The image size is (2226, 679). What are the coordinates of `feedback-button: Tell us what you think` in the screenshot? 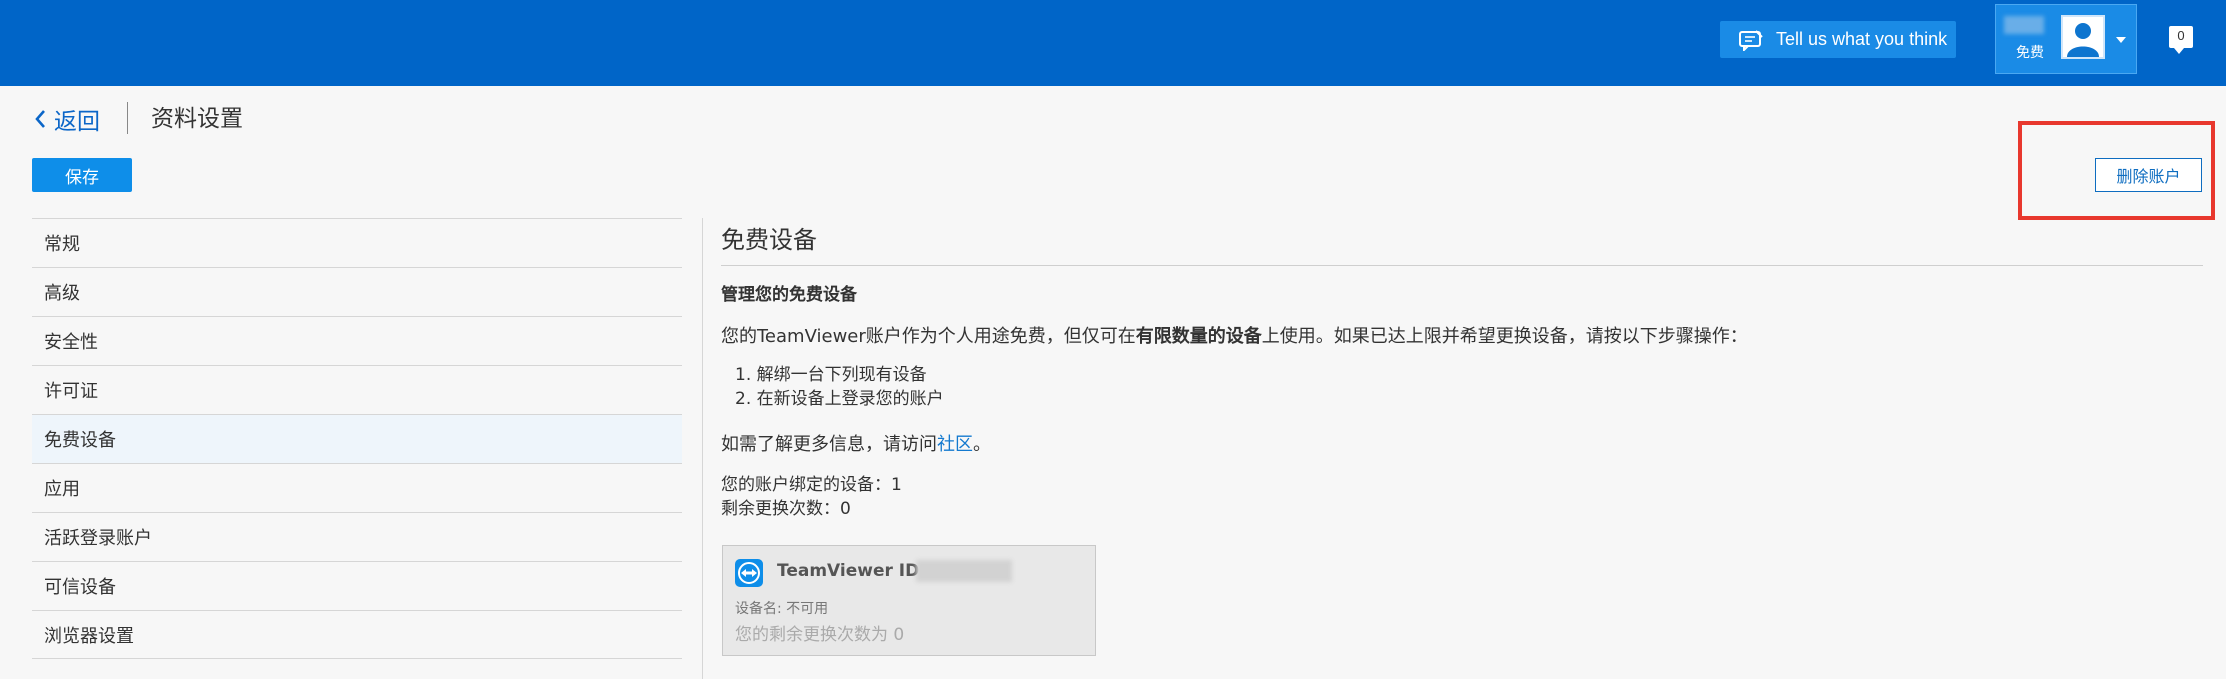 It's located at (1838, 39).